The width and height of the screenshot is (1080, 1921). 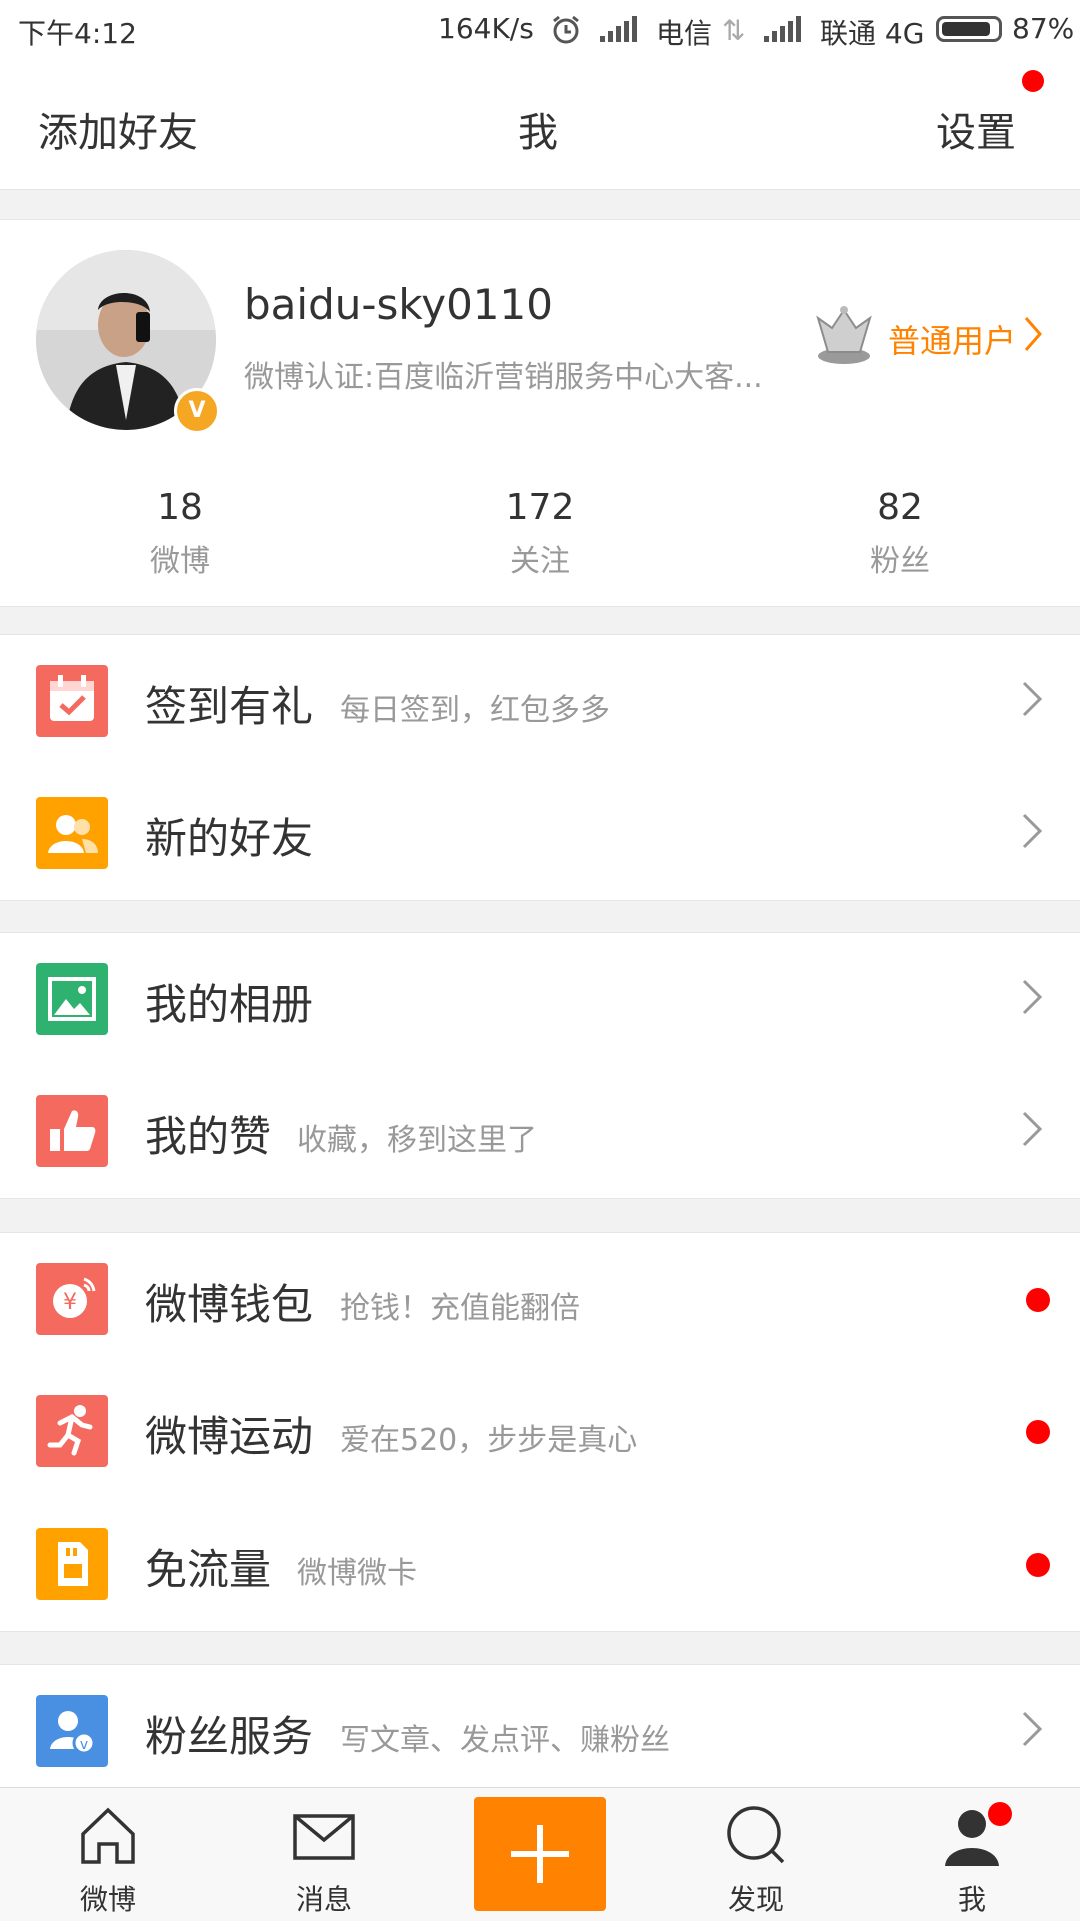 What do you see at coordinates (566, 33) in the screenshot?
I see `alarm-icon` at bounding box center [566, 33].